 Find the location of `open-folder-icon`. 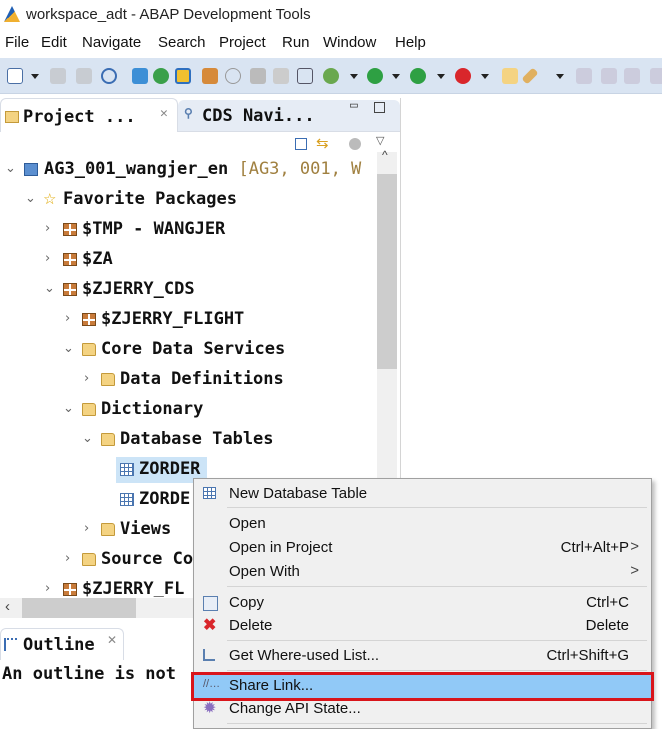

open-folder-icon is located at coordinates (510, 76).